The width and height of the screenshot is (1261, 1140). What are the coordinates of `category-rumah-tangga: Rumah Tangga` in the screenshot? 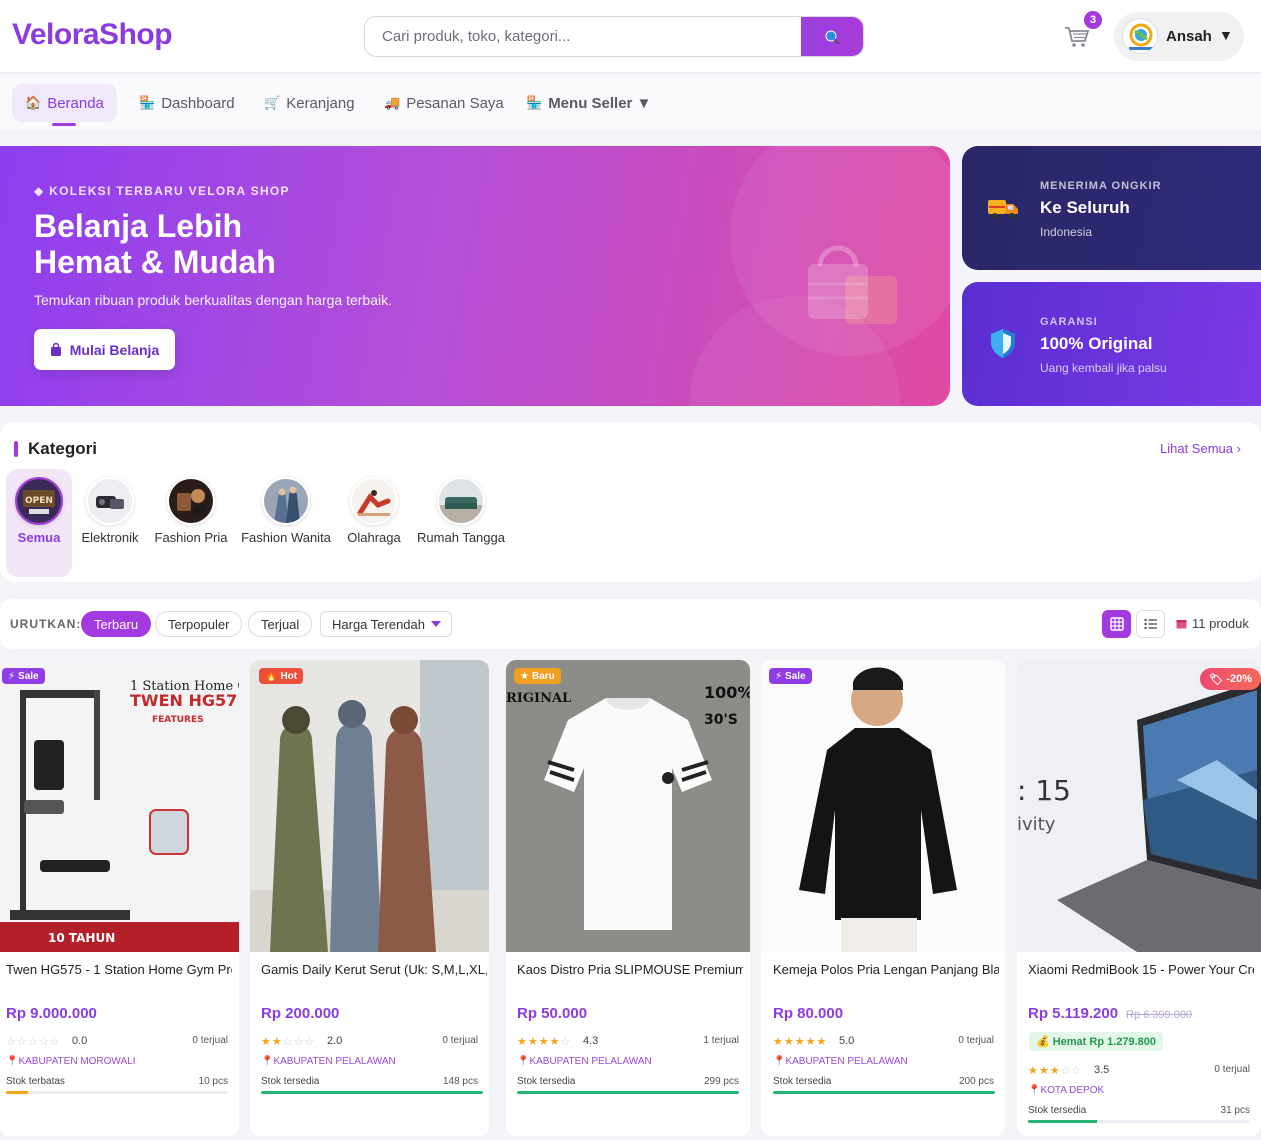 It's located at (461, 523).